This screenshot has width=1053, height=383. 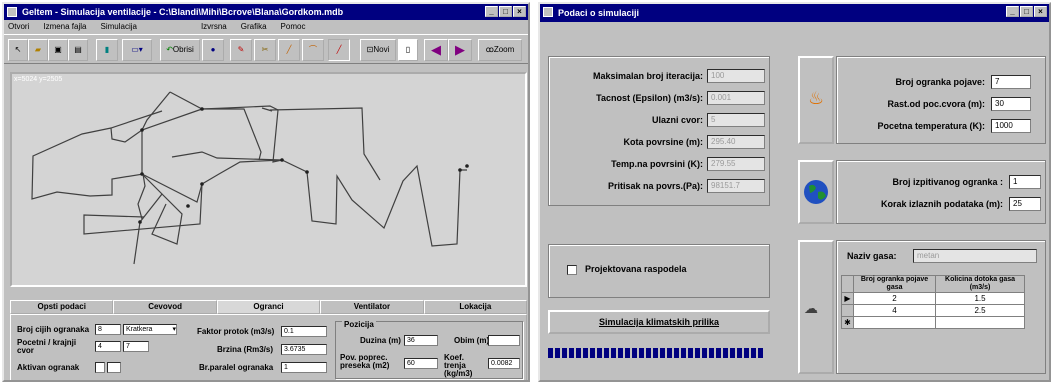 What do you see at coordinates (736, 98) in the screenshot?
I see `tacnost-field: 0.001` at bounding box center [736, 98].